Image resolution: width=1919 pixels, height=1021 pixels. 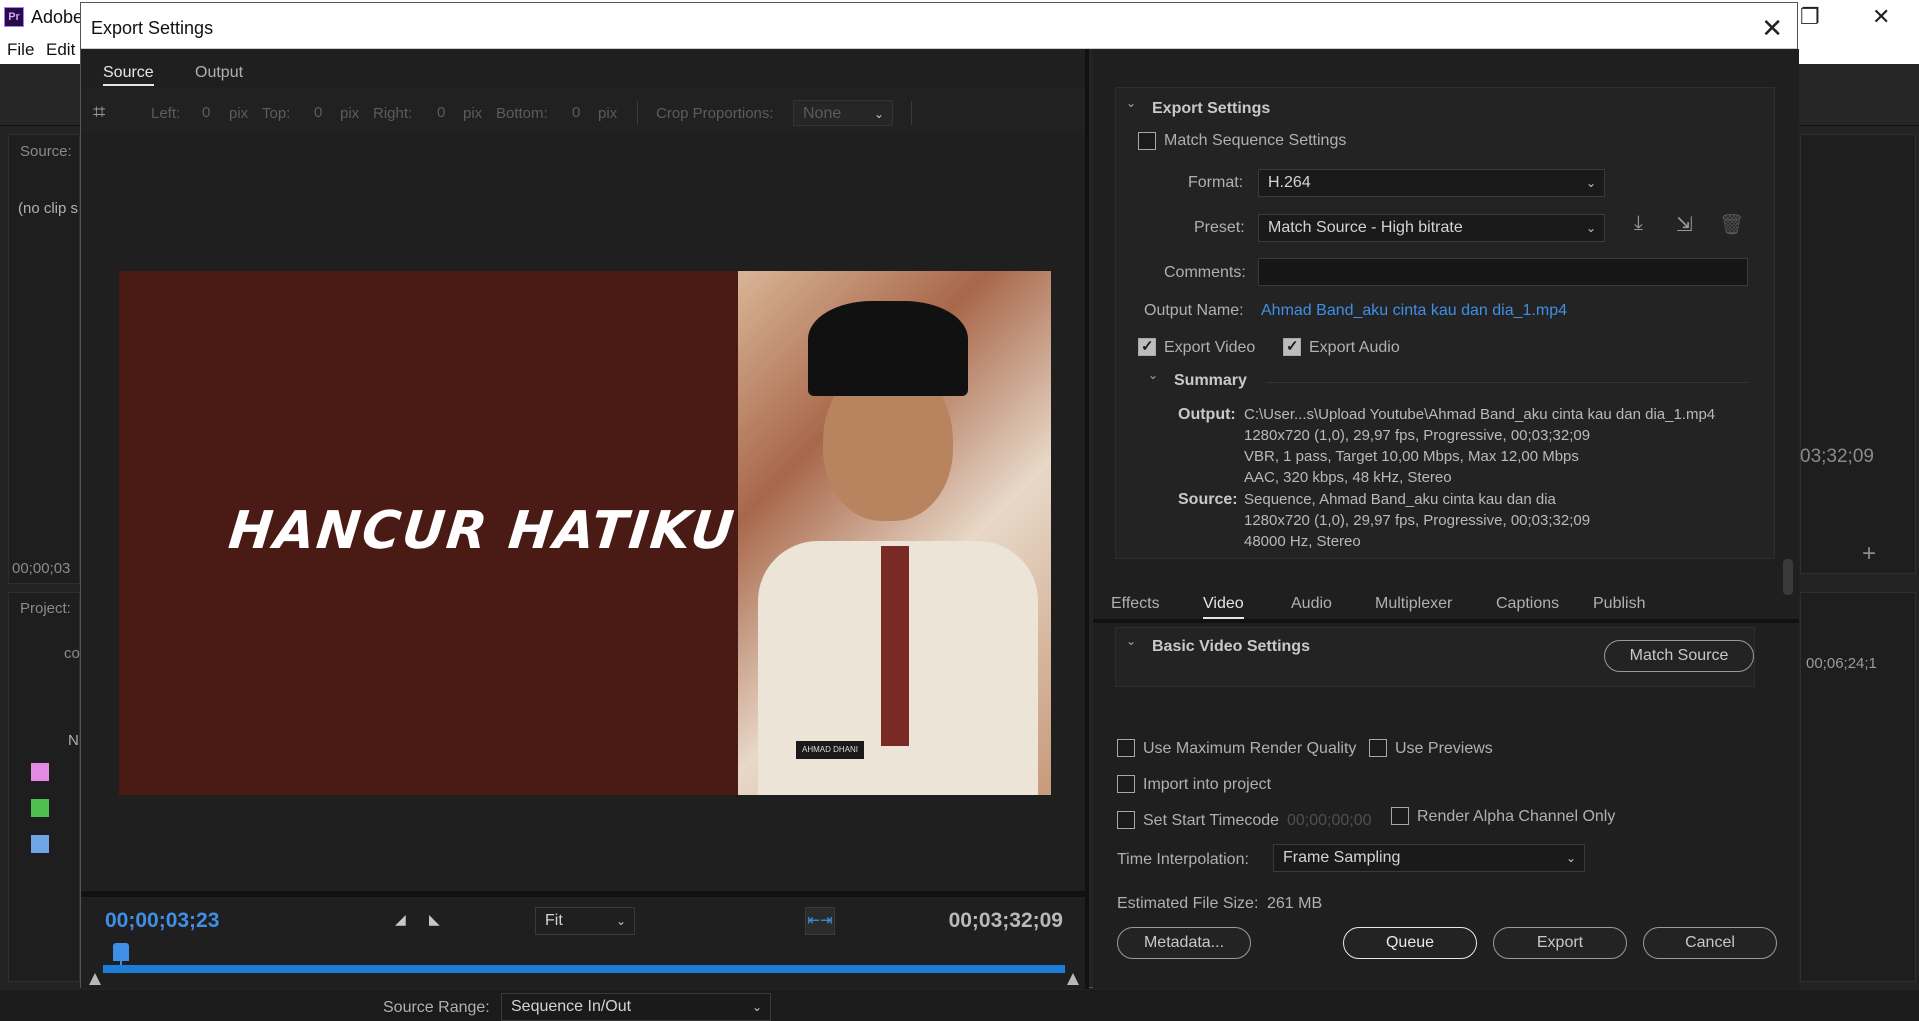 What do you see at coordinates (276, 113) in the screenshot?
I see `crop-top-label: Top:` at bounding box center [276, 113].